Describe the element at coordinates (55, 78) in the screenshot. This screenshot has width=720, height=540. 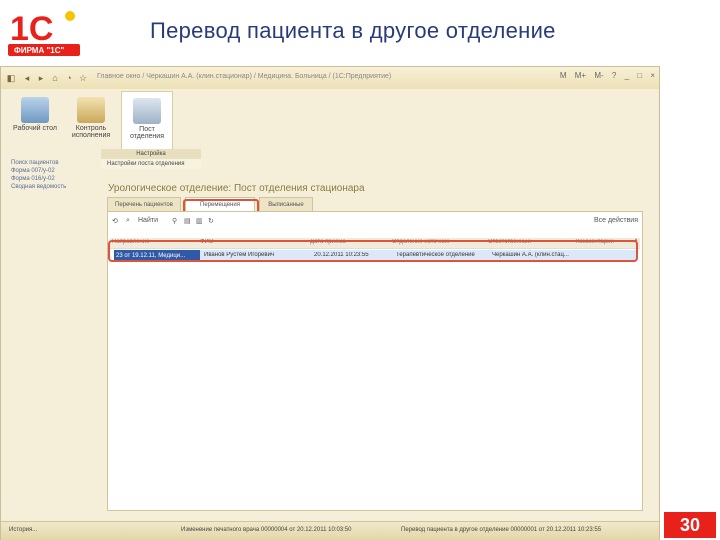
I see `home-icon: ⌂` at that location.